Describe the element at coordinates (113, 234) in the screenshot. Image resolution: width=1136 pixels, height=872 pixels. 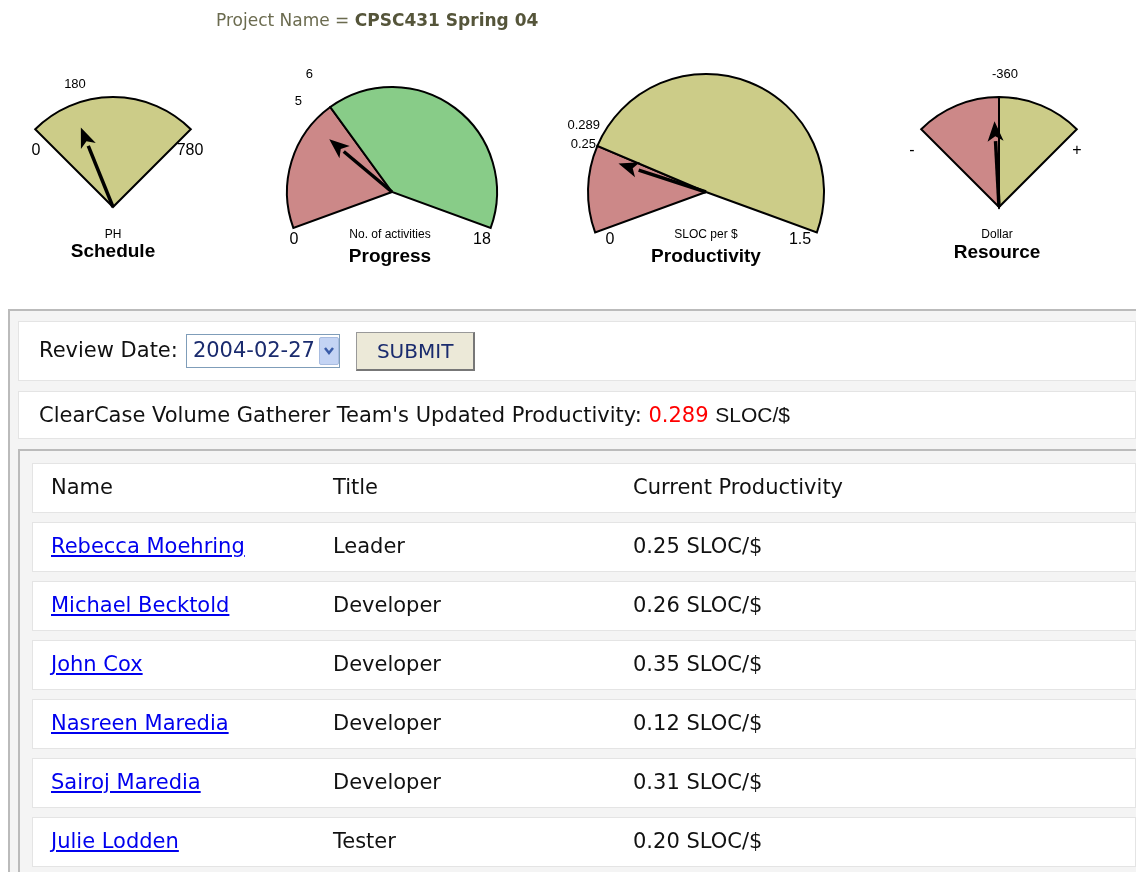
I see `unit-label: PH` at that location.